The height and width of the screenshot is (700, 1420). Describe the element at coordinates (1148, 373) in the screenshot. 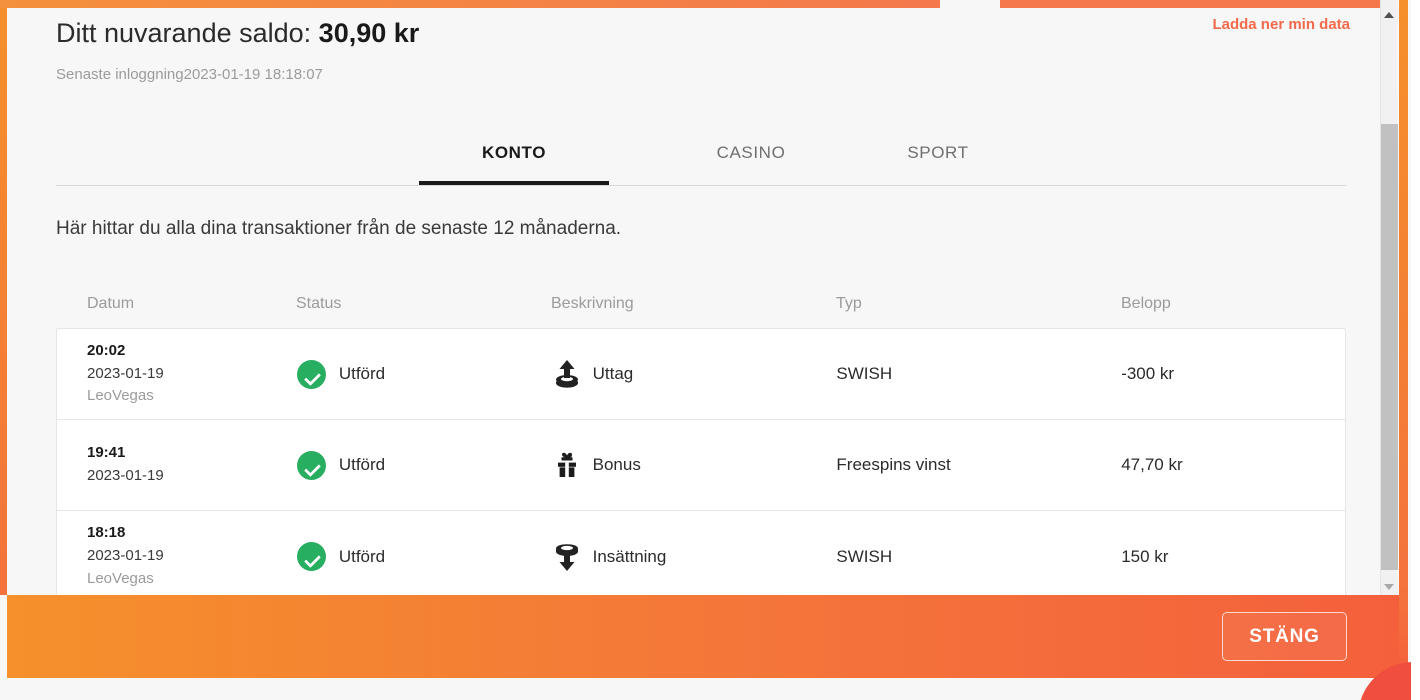

I see `cell-belopp: -300 kr` at that location.